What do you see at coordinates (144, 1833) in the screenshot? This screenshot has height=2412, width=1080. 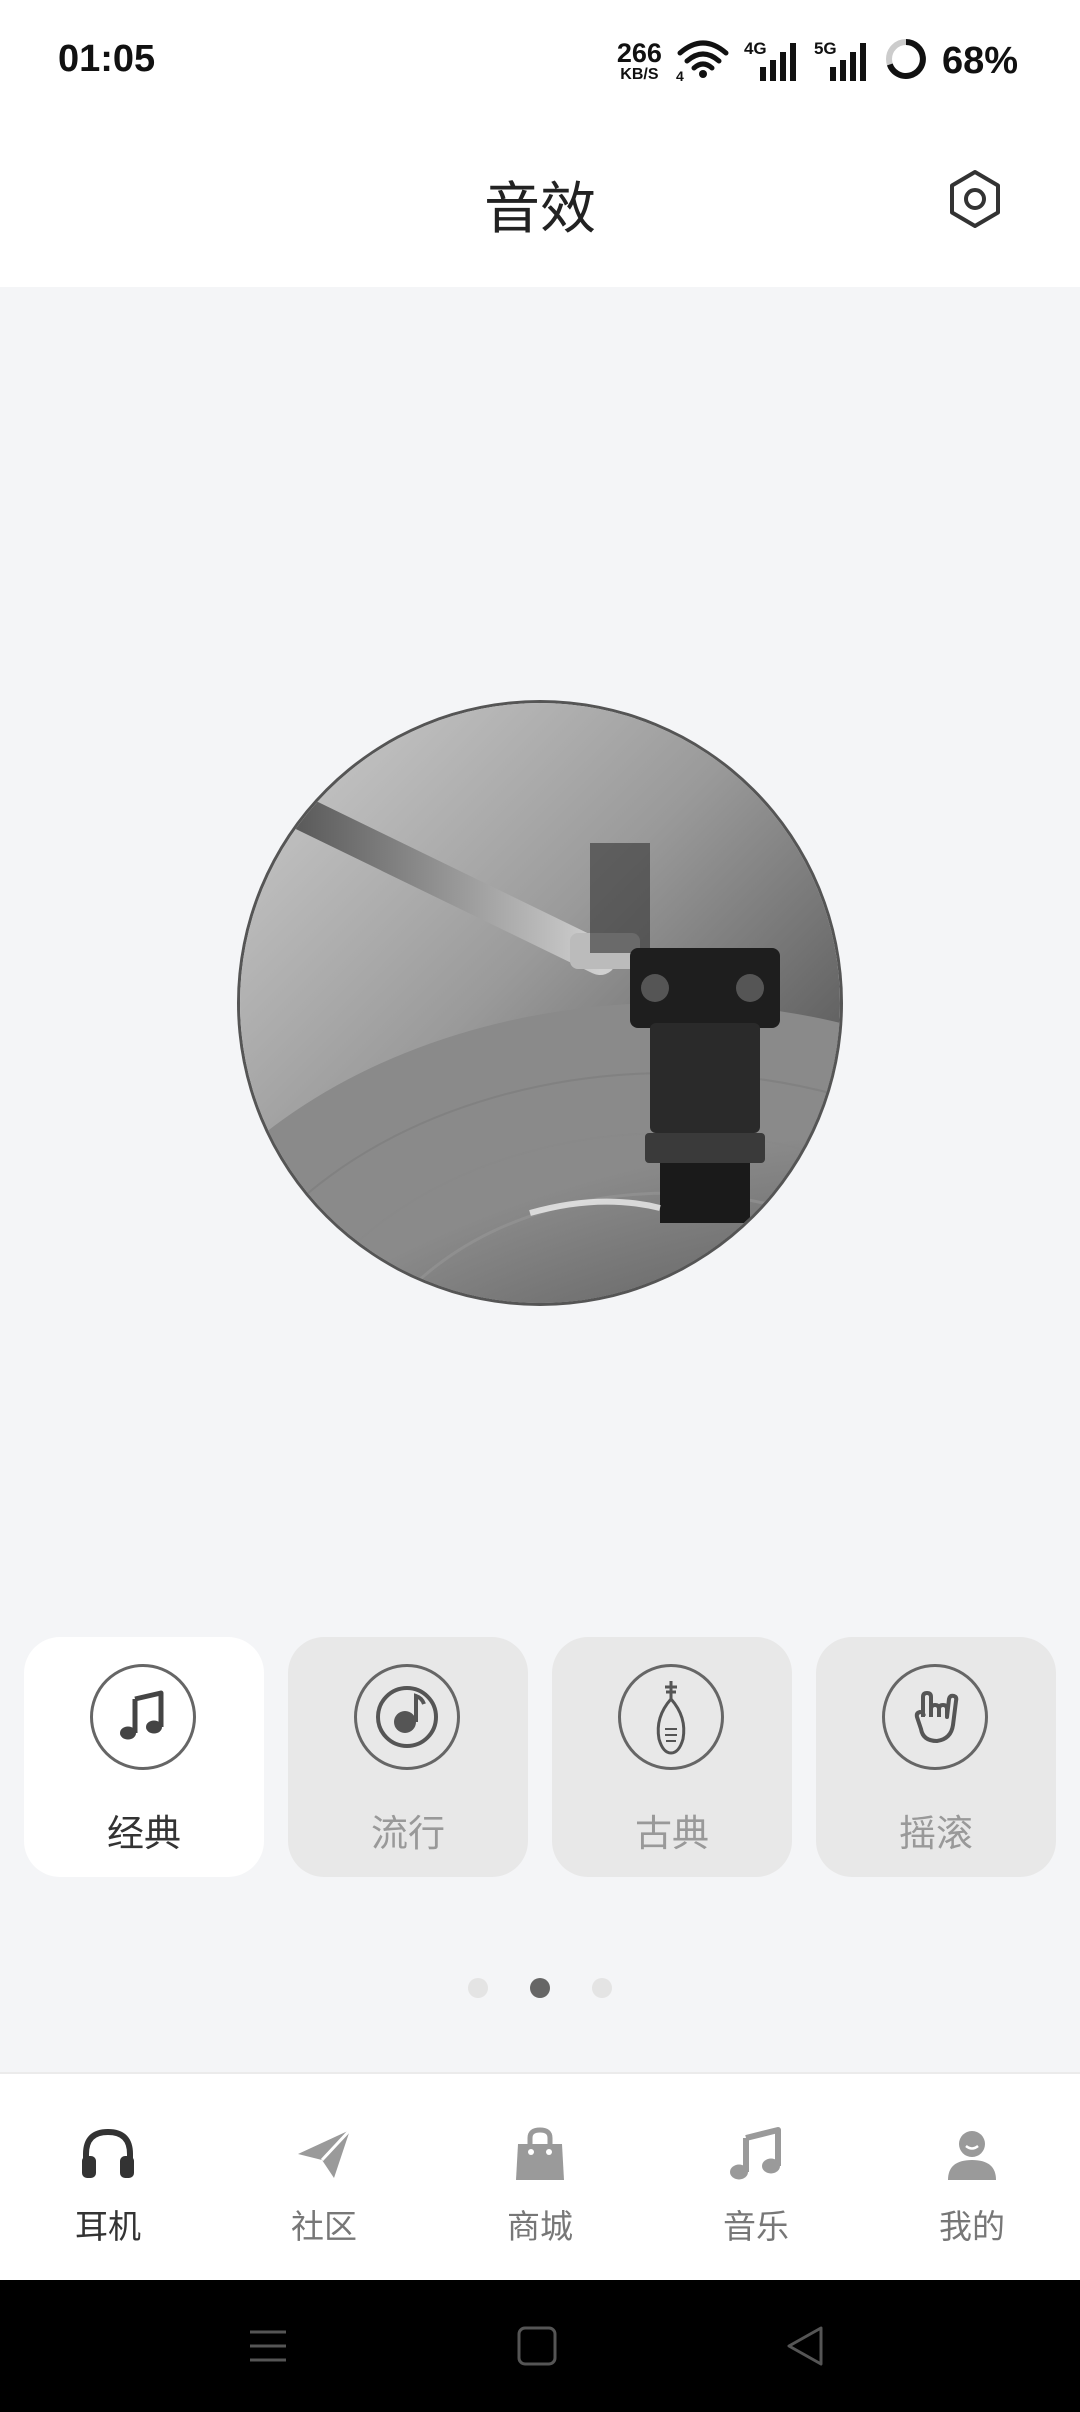 I see `effect-card-label: 经典` at bounding box center [144, 1833].